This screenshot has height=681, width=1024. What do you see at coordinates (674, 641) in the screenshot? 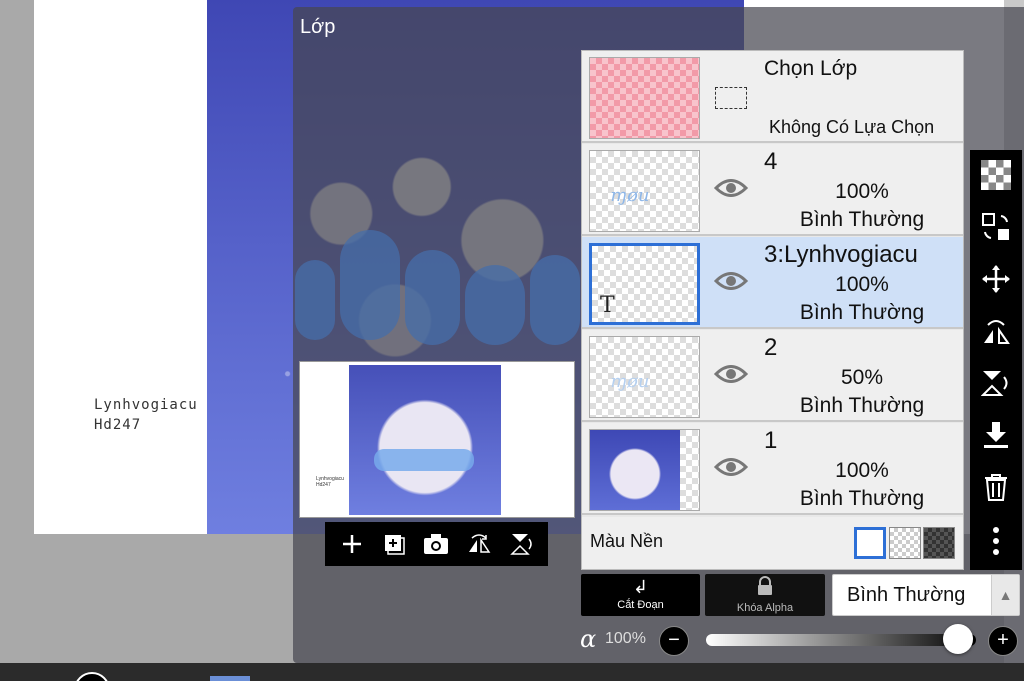
I see `opacity-decrease-button: −` at bounding box center [674, 641].